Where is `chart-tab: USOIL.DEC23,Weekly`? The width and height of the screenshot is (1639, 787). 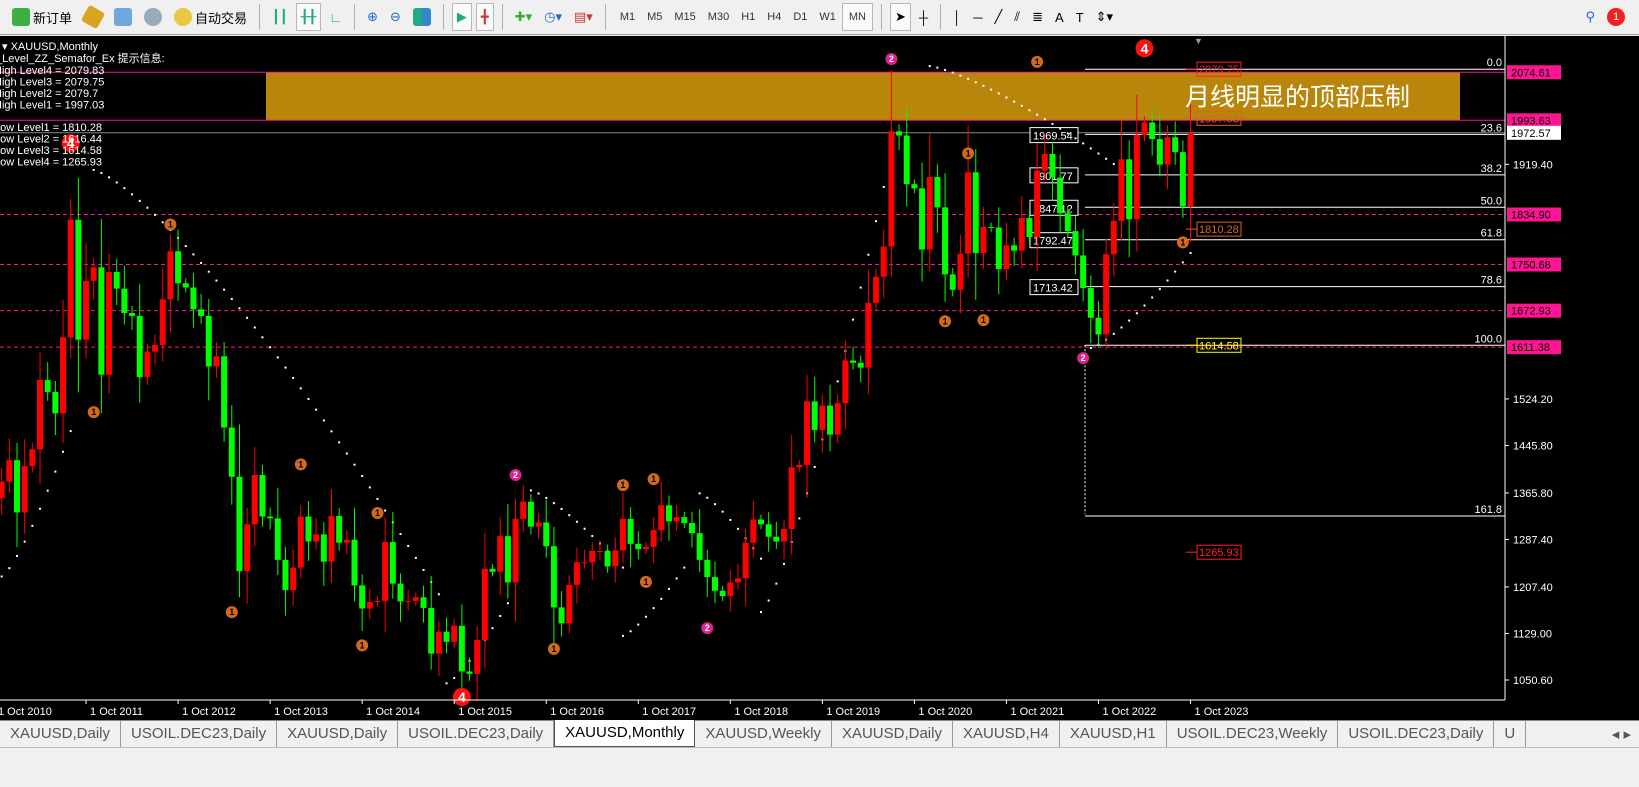
chart-tab: USOIL.DEC23,Weekly is located at coordinates (1253, 734).